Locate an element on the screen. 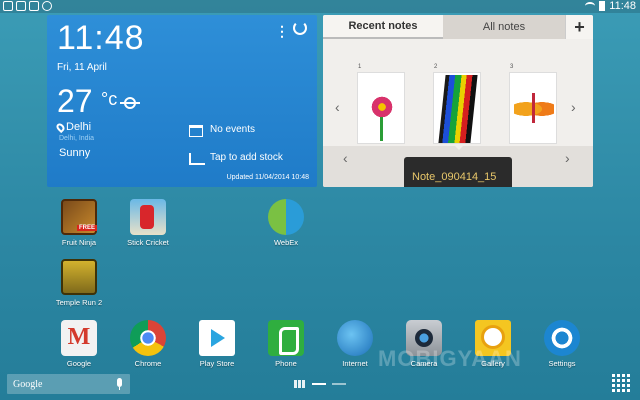  dock-play-store: Play Store is located at coordinates (217, 344).